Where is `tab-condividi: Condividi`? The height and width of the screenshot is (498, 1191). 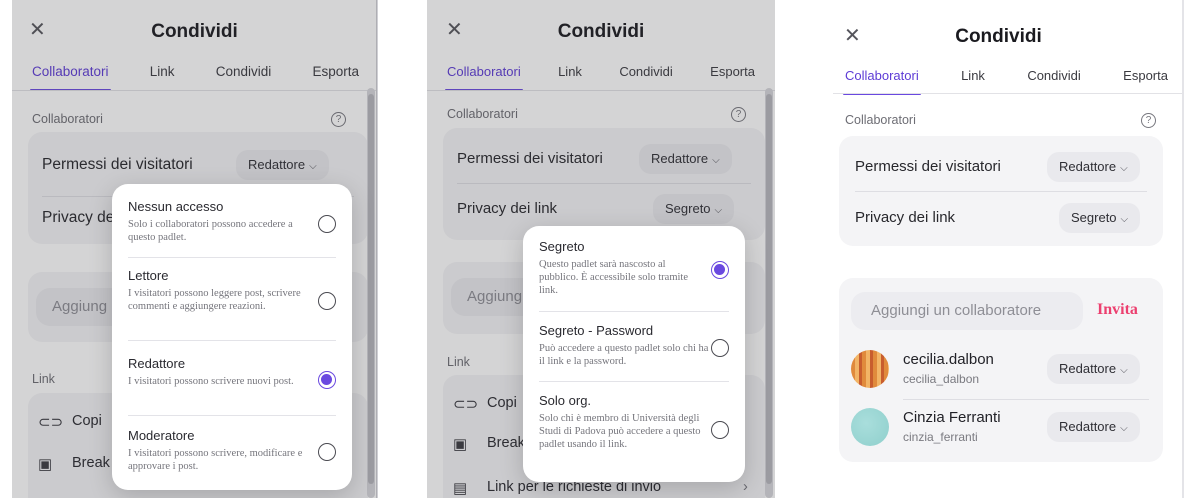
tab-condividi: Condividi is located at coordinates (1053, 81).